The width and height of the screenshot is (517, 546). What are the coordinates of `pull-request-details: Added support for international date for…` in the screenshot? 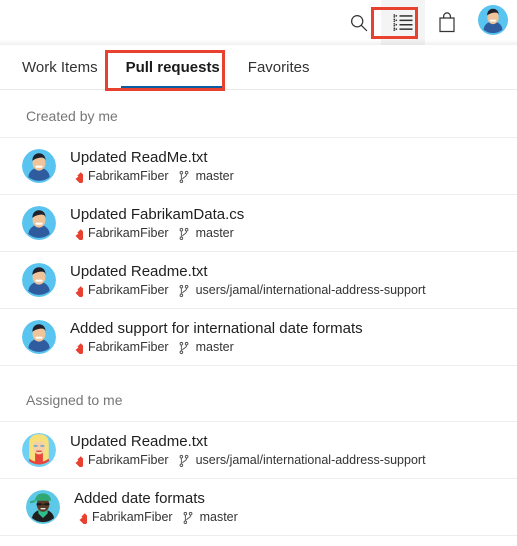 It's located at (216, 337).